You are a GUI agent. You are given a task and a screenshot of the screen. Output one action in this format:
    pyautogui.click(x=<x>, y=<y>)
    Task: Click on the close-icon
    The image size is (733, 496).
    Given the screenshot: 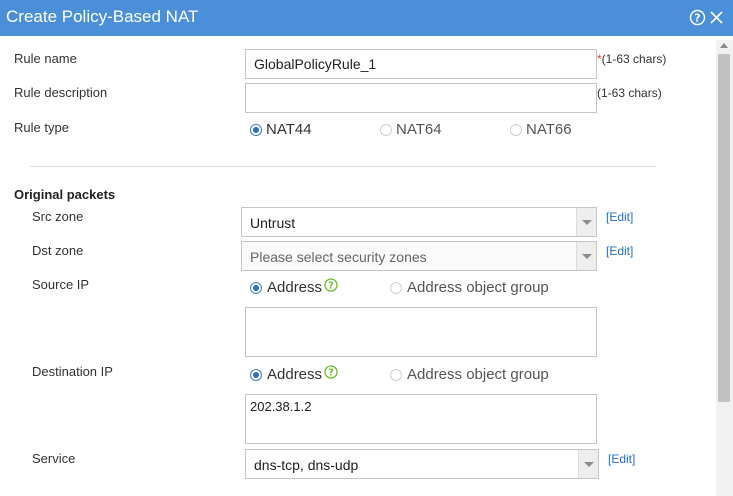 What is the action you would take?
    pyautogui.click(x=716, y=17)
    